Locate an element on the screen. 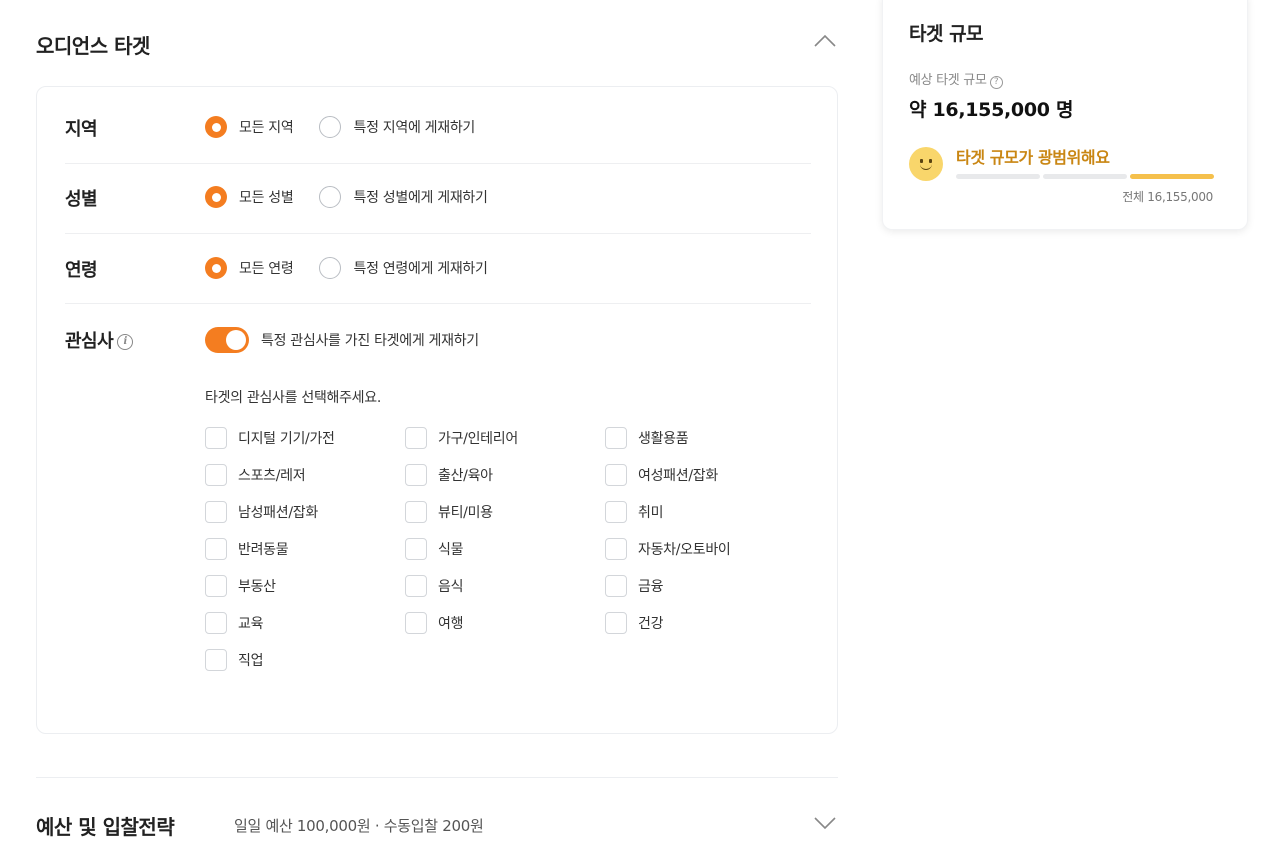  interest-checkbox: 음식 is located at coordinates (434, 586).